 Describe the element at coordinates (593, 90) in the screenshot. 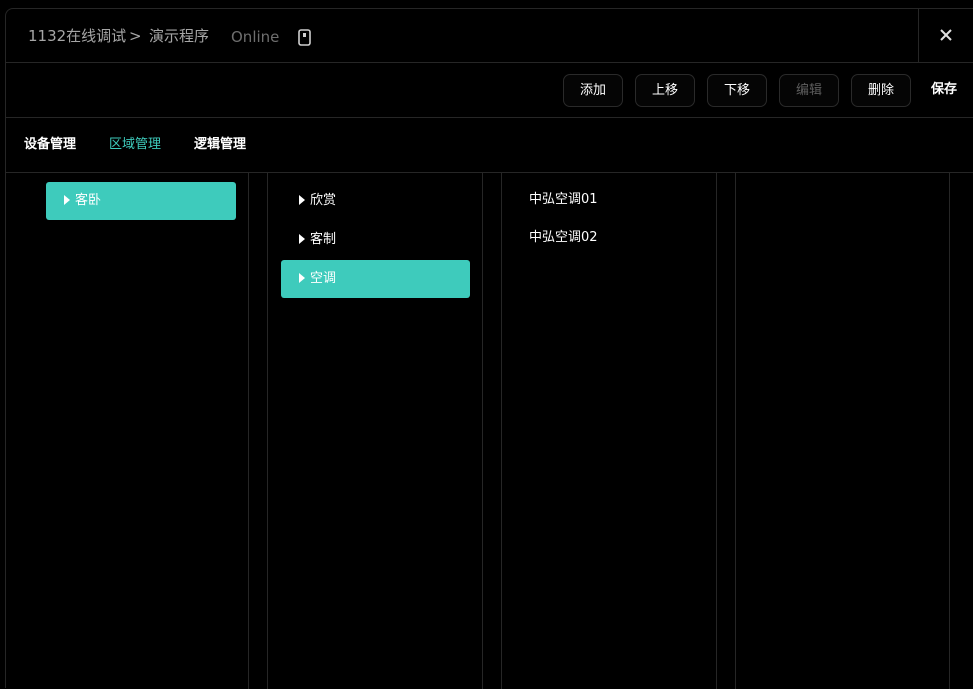

I see `add-button: 添加` at that location.